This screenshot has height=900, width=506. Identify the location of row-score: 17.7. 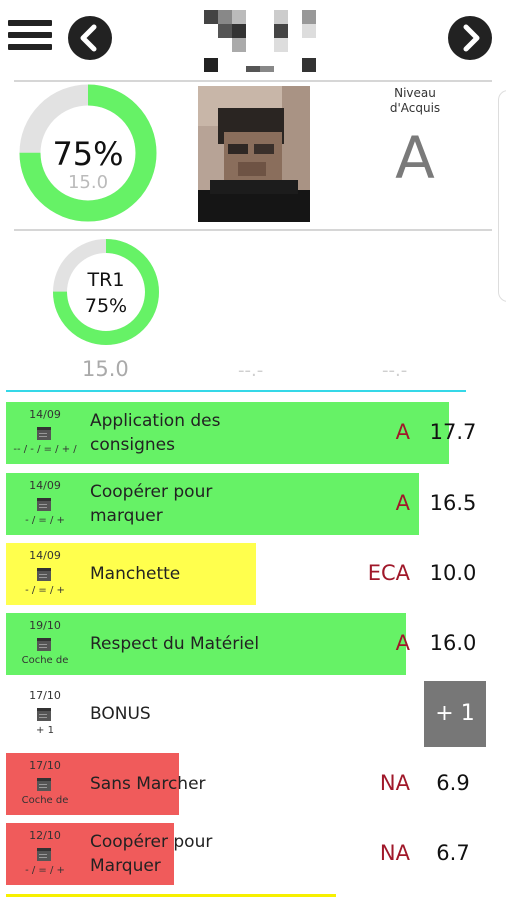
(453, 432).